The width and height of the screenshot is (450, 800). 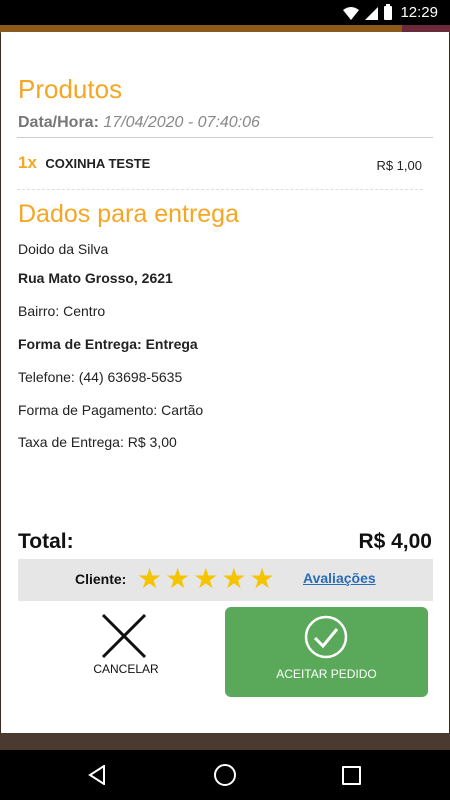 I want to click on payment-method: Forma de Pagamento: Cartão, so click(x=111, y=410).